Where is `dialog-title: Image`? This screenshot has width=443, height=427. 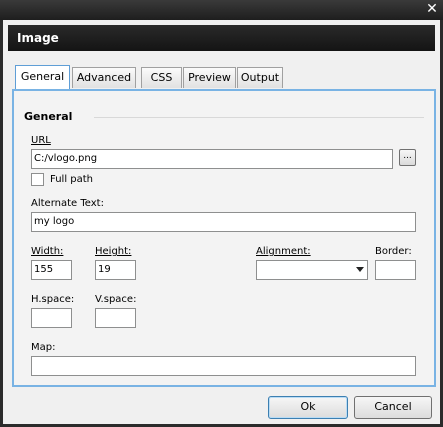 dialog-title: Image is located at coordinates (38, 38).